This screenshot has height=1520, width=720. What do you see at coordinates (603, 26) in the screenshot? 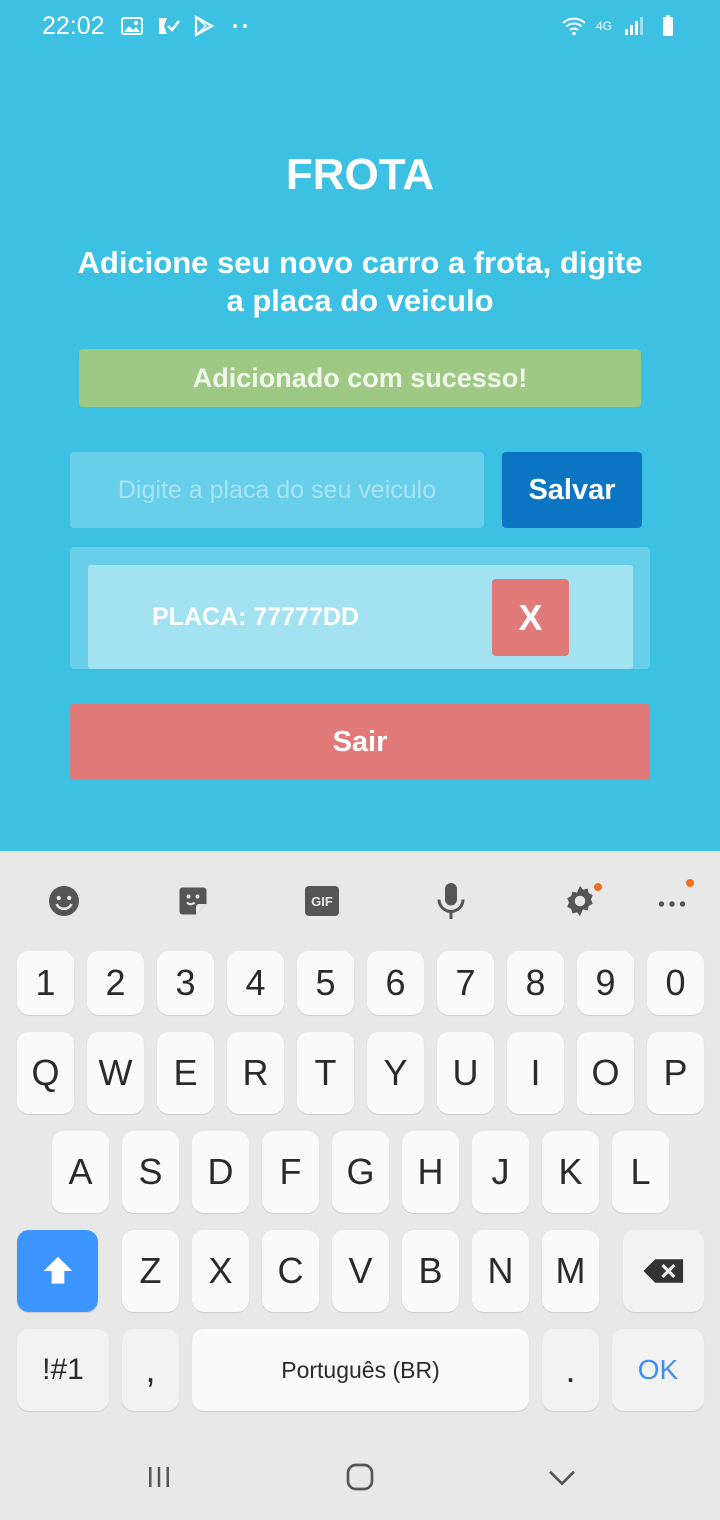
I see `4g-icon: 4G` at bounding box center [603, 26].